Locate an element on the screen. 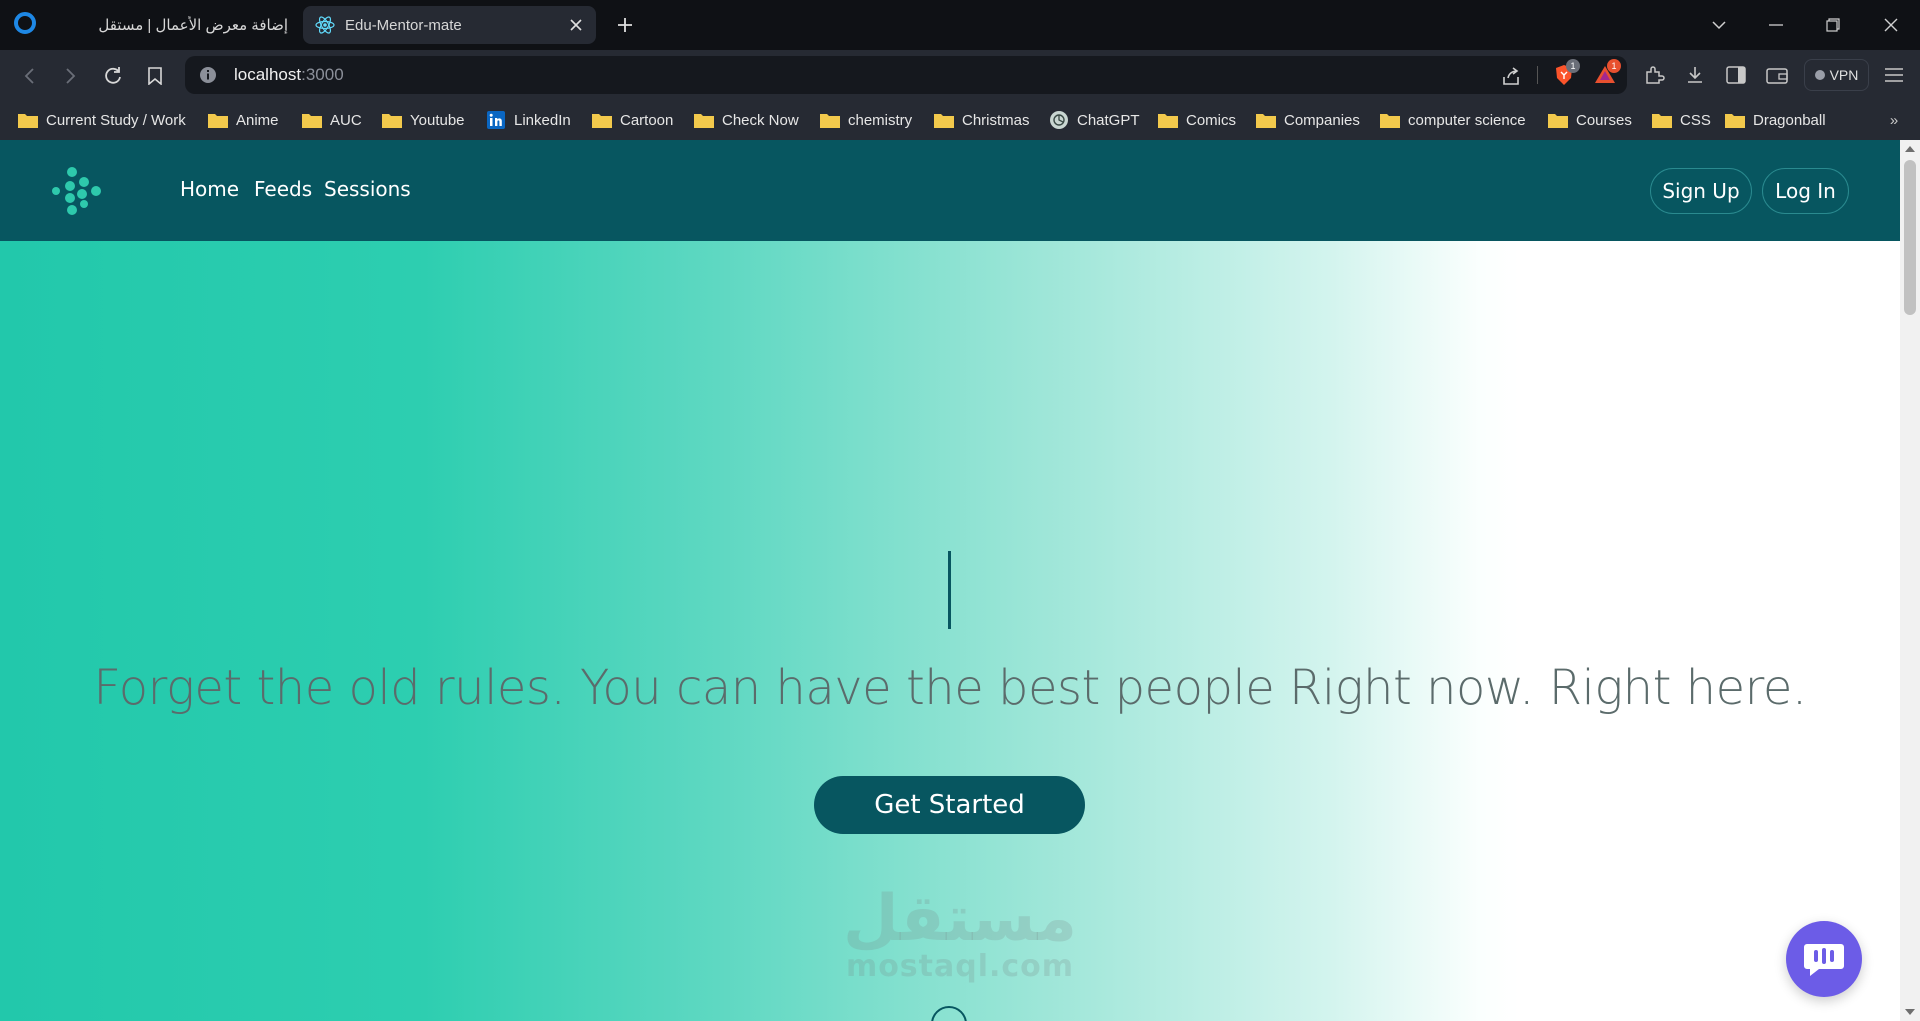  bookmark-current-study: Current Study / Work is located at coordinates (102, 120).